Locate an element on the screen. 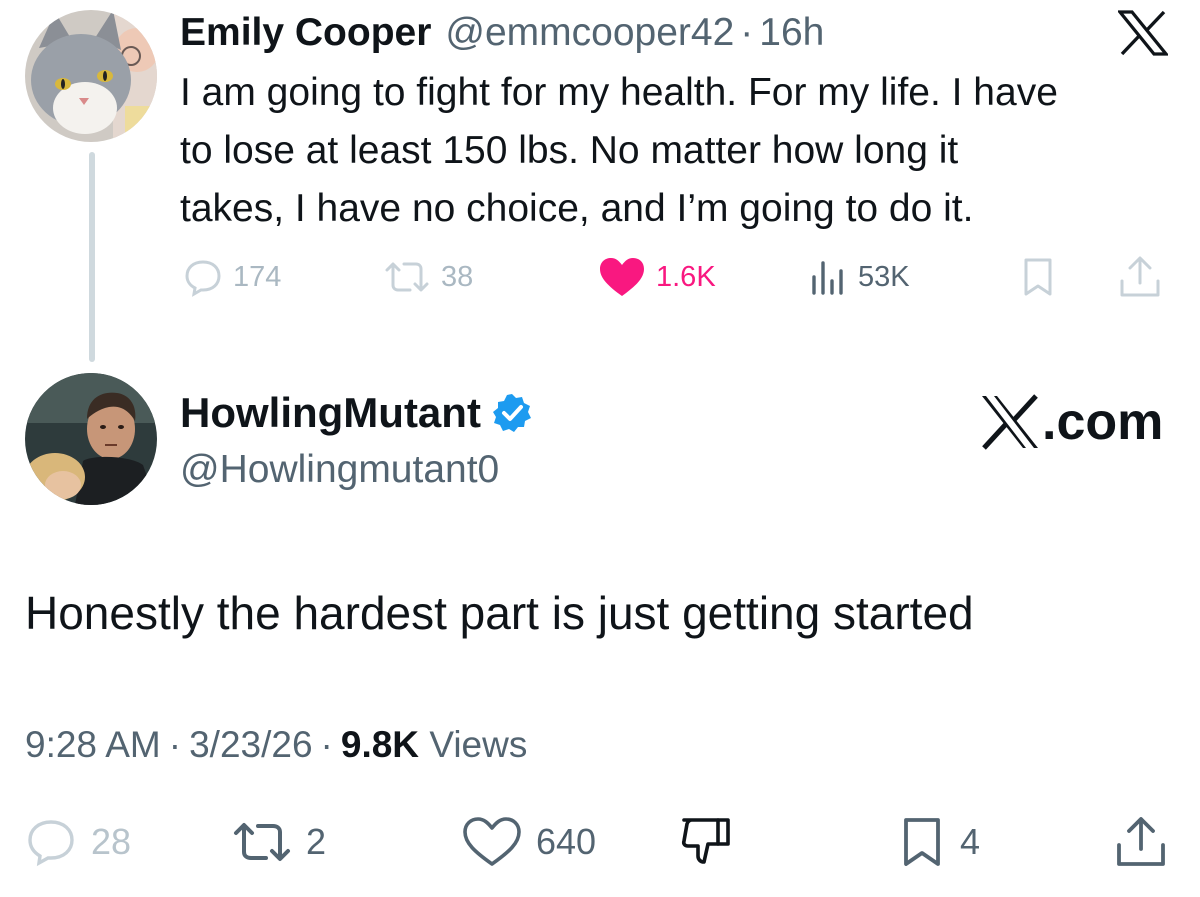 The image size is (1200, 897). bookmark-button: 4 is located at coordinates (939, 842).